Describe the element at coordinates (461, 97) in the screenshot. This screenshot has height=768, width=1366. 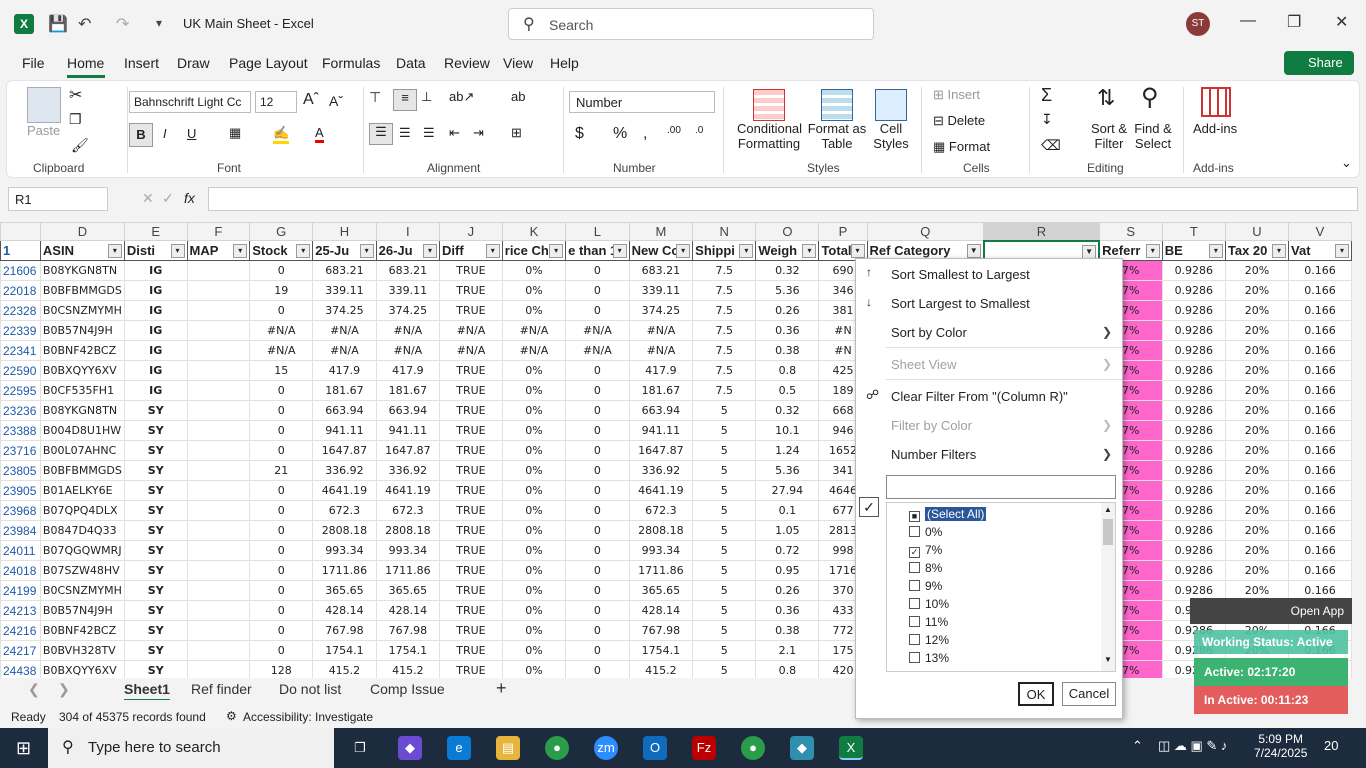
I see `orientation-icon: ab↗` at that location.